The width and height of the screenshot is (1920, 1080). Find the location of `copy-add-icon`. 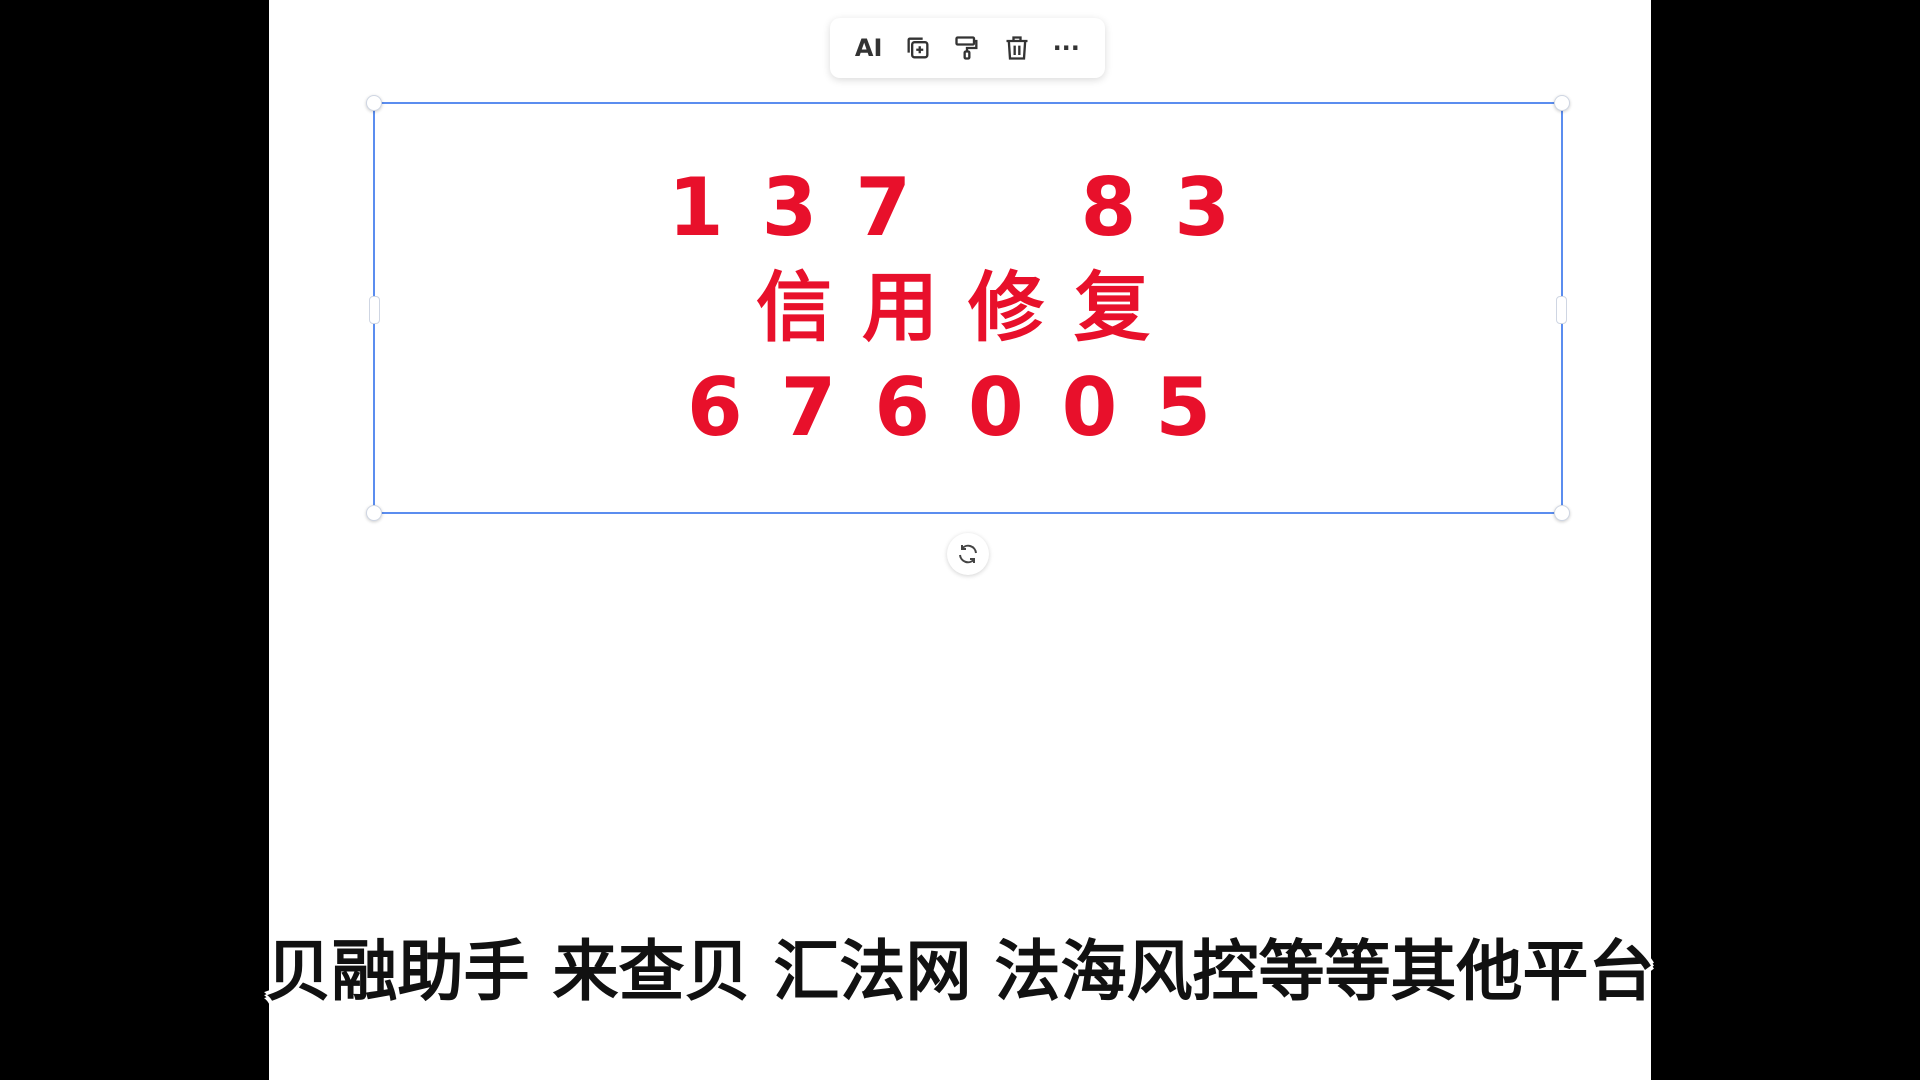

copy-add-icon is located at coordinates (918, 48).